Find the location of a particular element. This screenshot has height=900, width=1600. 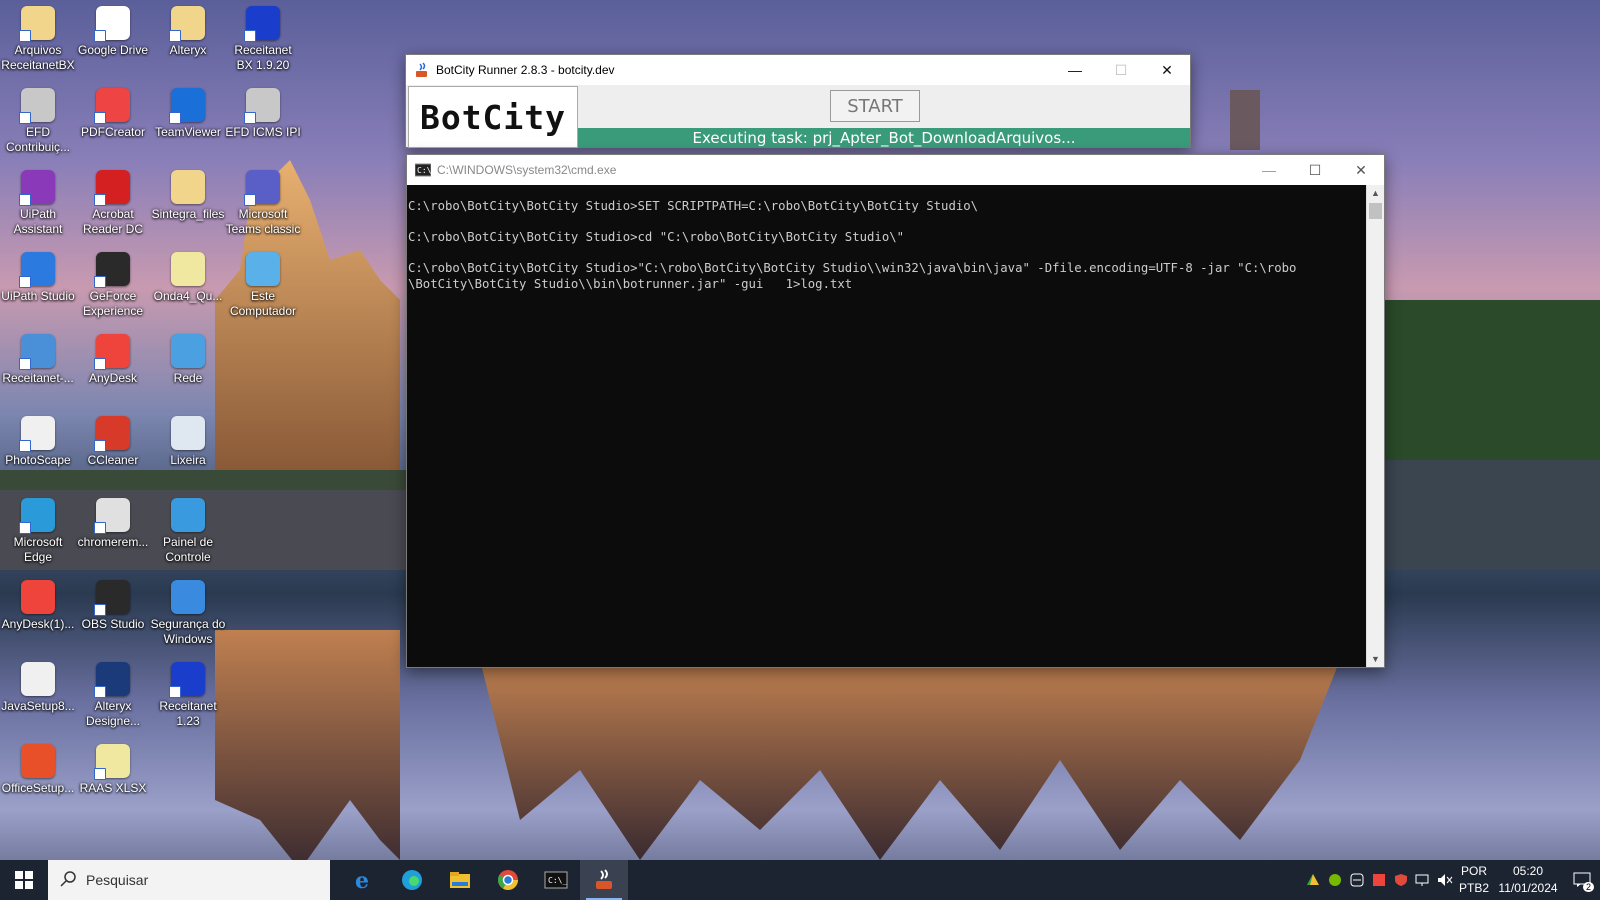

search-placeholder: Pesquisar is located at coordinates (117, 880).